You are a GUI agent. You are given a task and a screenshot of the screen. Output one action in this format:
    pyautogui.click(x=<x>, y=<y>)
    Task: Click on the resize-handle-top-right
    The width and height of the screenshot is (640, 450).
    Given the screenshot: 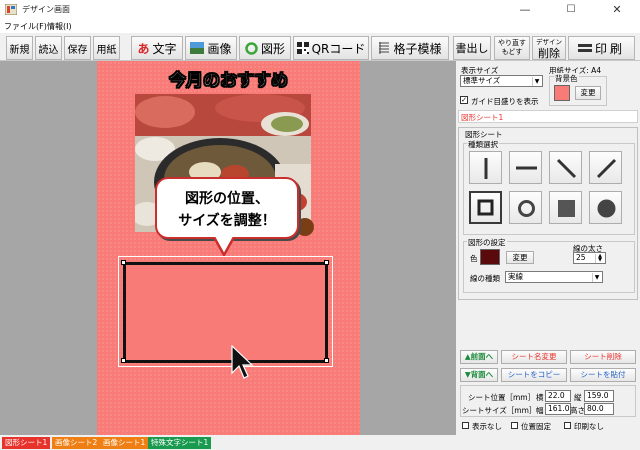 What is the action you would take?
    pyautogui.click(x=326, y=262)
    